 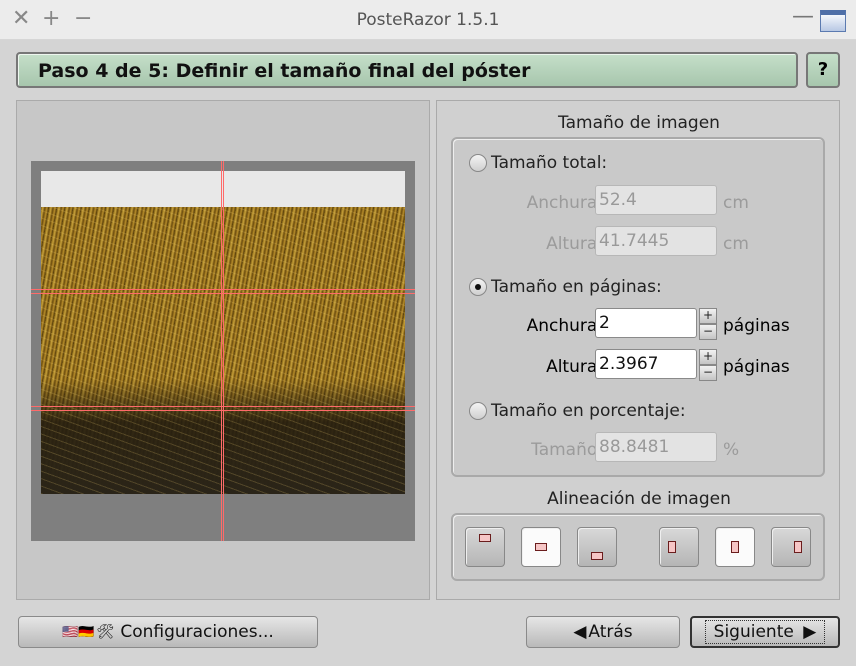 What do you see at coordinates (656, 200) in the screenshot?
I see `total-width-input` at bounding box center [656, 200].